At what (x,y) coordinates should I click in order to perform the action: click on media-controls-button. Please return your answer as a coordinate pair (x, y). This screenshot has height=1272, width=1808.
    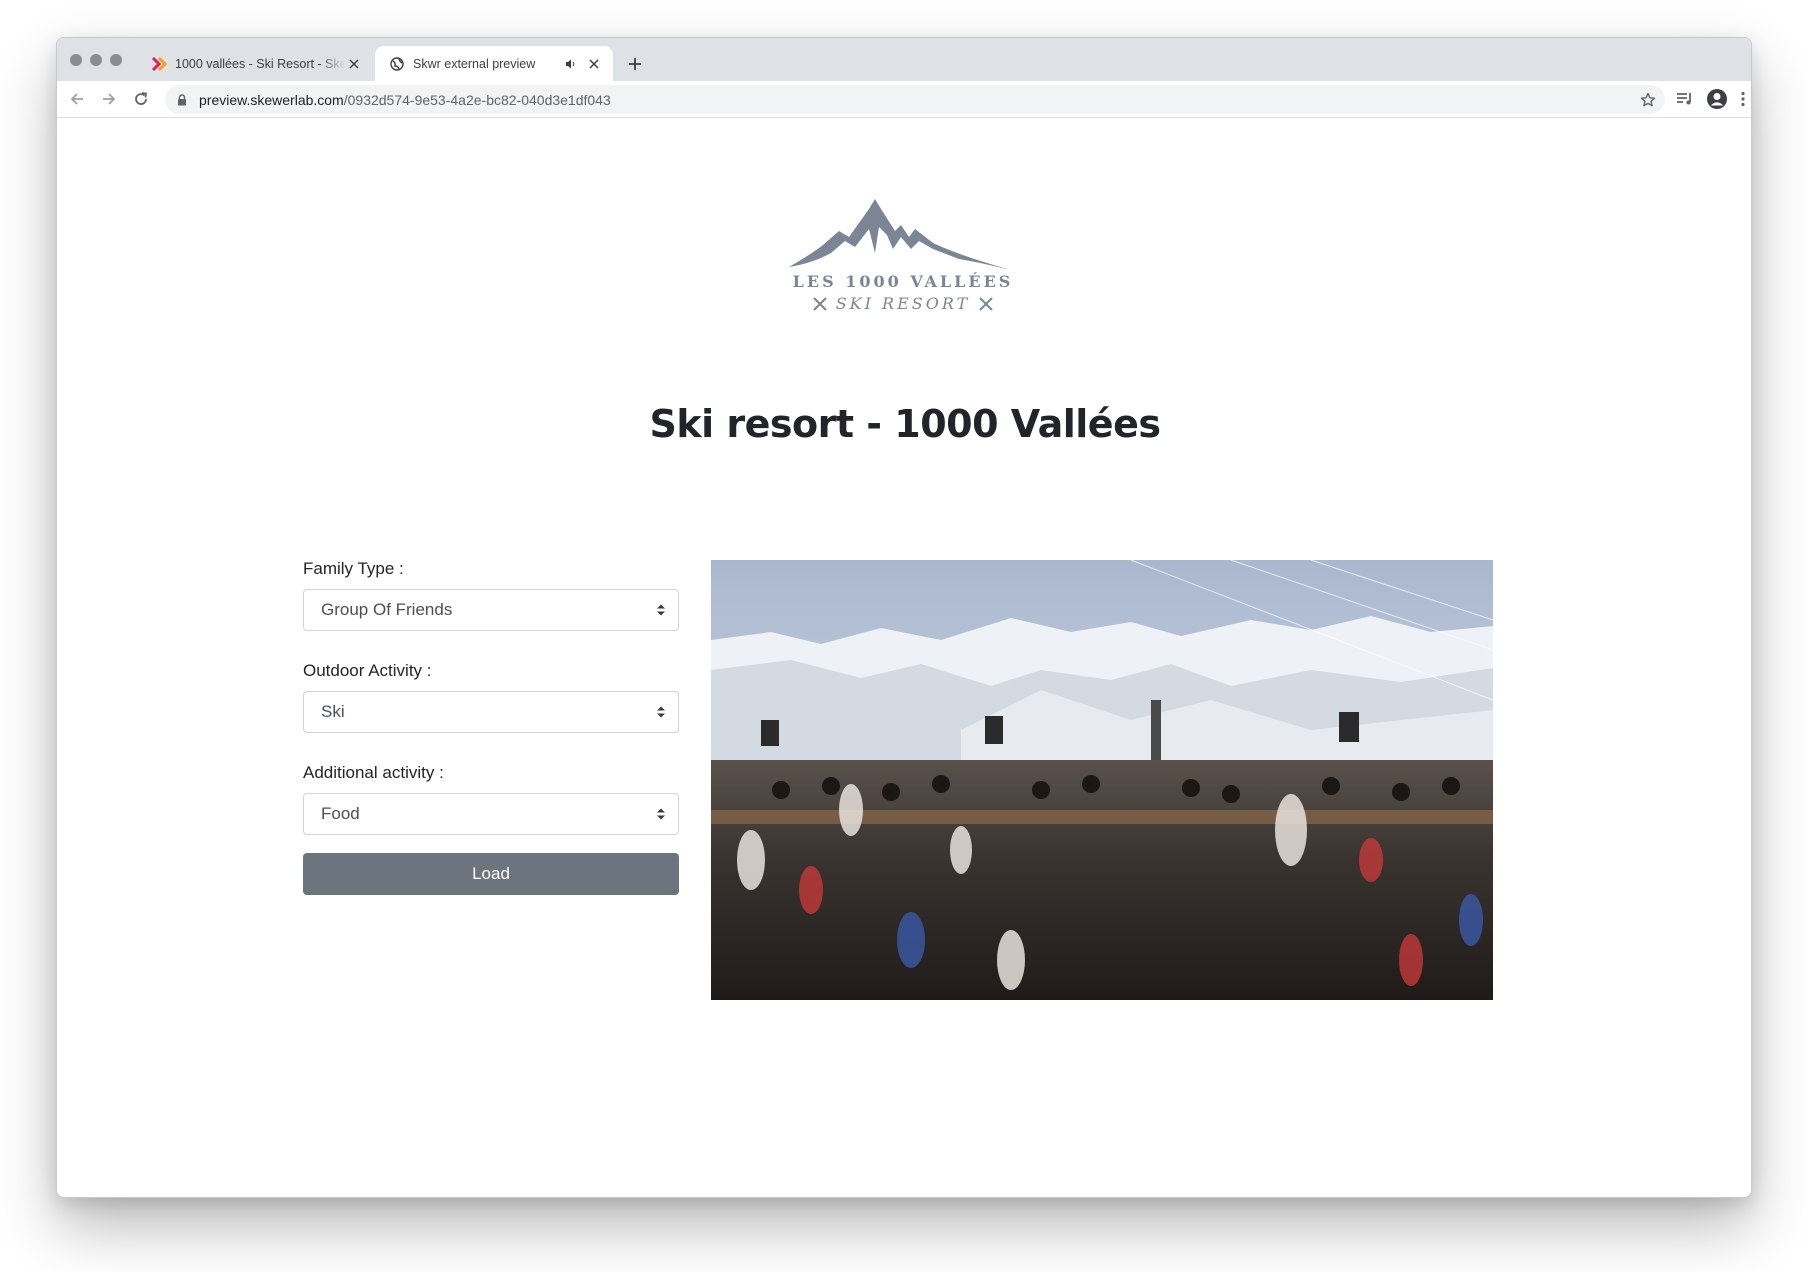
    Looking at the image, I should click on (1685, 99).